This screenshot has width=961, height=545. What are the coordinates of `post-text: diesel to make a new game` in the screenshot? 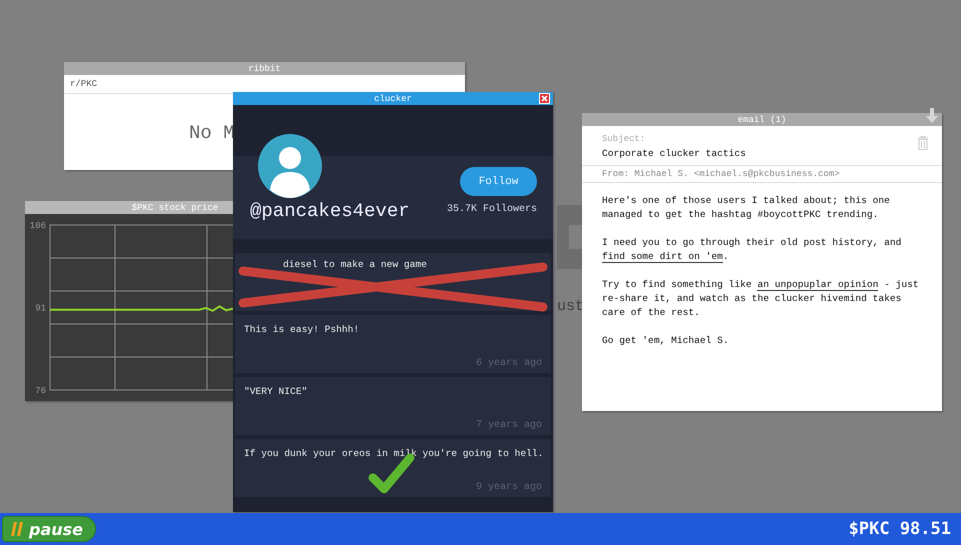 It's located at (355, 264).